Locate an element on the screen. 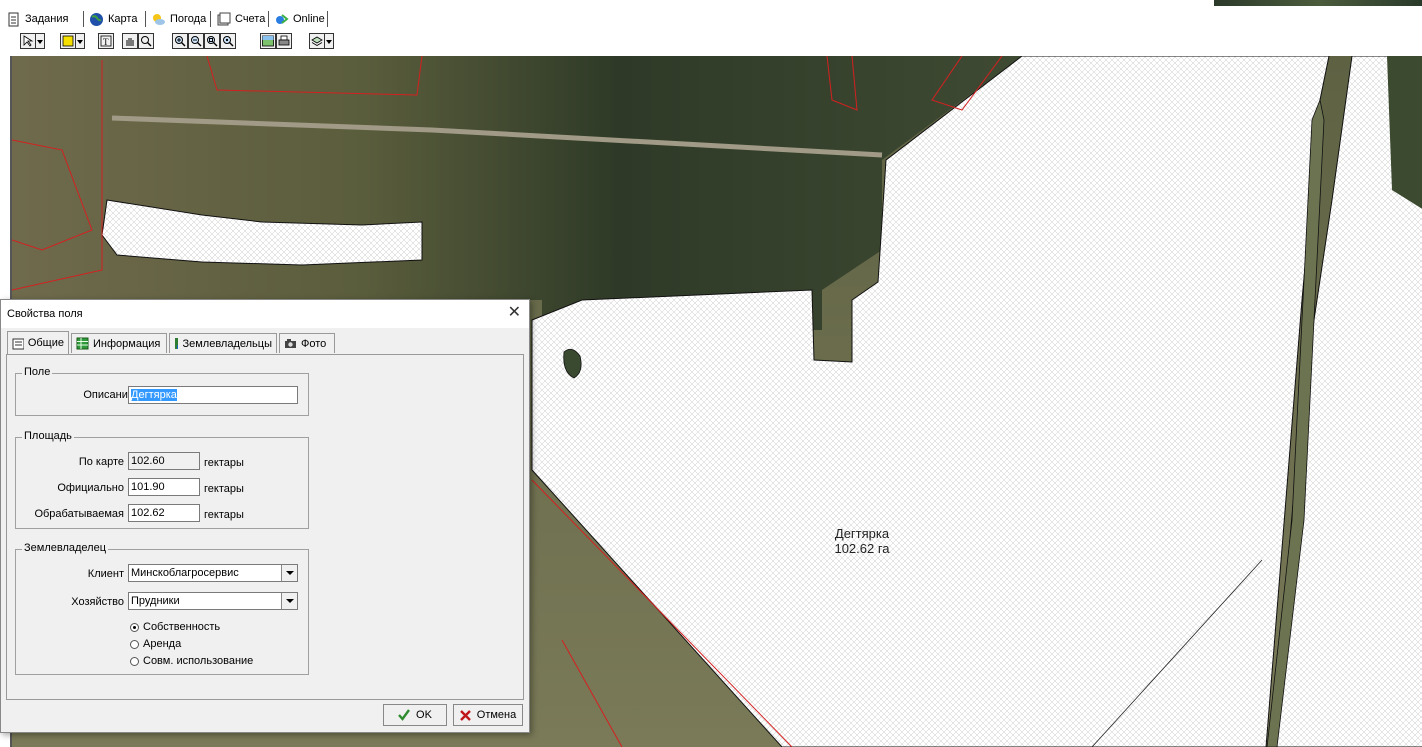 This screenshot has height=747, width=1422. layers-button is located at coordinates (317, 41).